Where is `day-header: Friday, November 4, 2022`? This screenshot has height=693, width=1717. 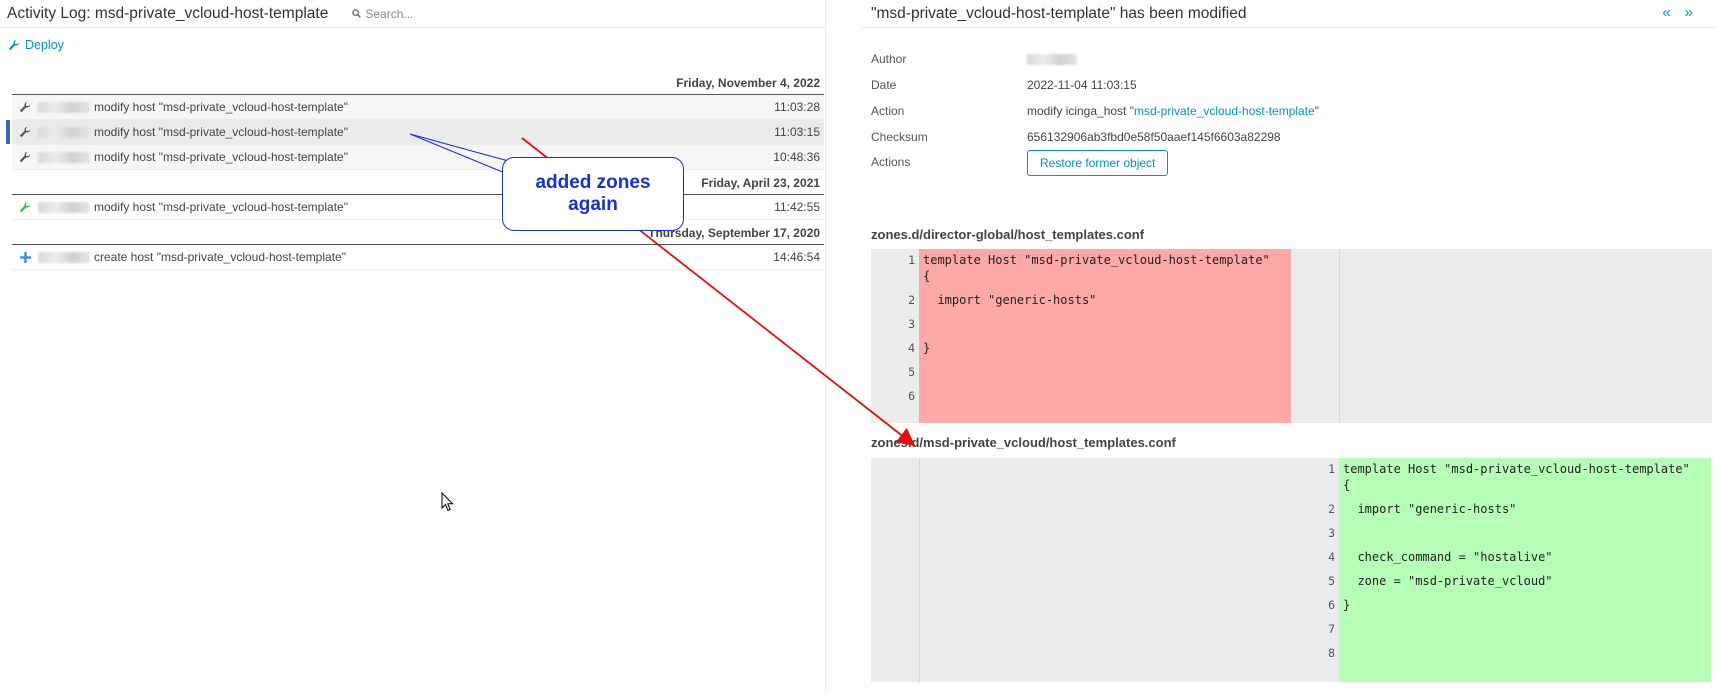
day-header: Friday, November 4, 2022 is located at coordinates (418, 82).